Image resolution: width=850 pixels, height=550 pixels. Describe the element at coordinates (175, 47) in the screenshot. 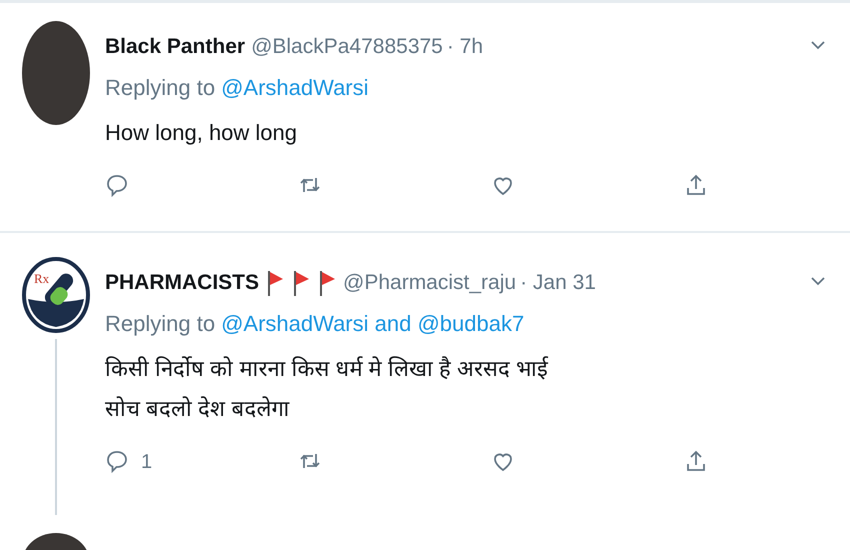

I see `author-name: Black Panther` at that location.